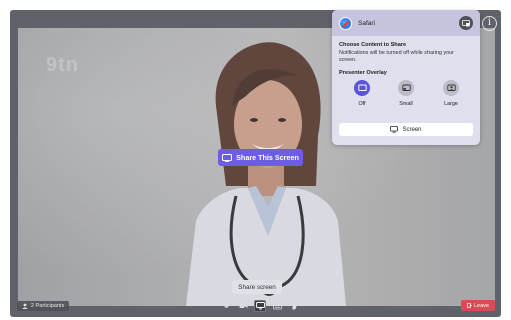 This screenshot has height=320, width=511. Describe the element at coordinates (481, 305) in the screenshot. I see `leave-label: Leave` at that location.